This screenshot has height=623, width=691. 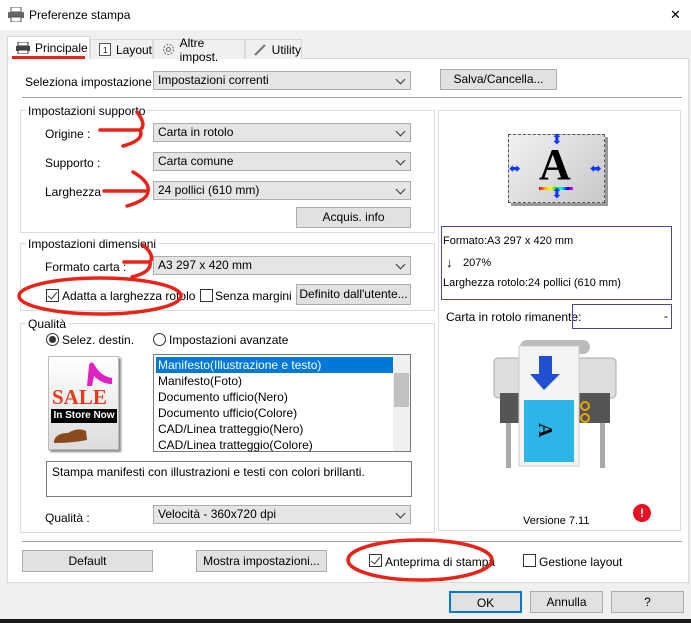 I want to click on page-preview: A ⬍ ⬍ ⬌ ⬌, so click(x=556, y=167).